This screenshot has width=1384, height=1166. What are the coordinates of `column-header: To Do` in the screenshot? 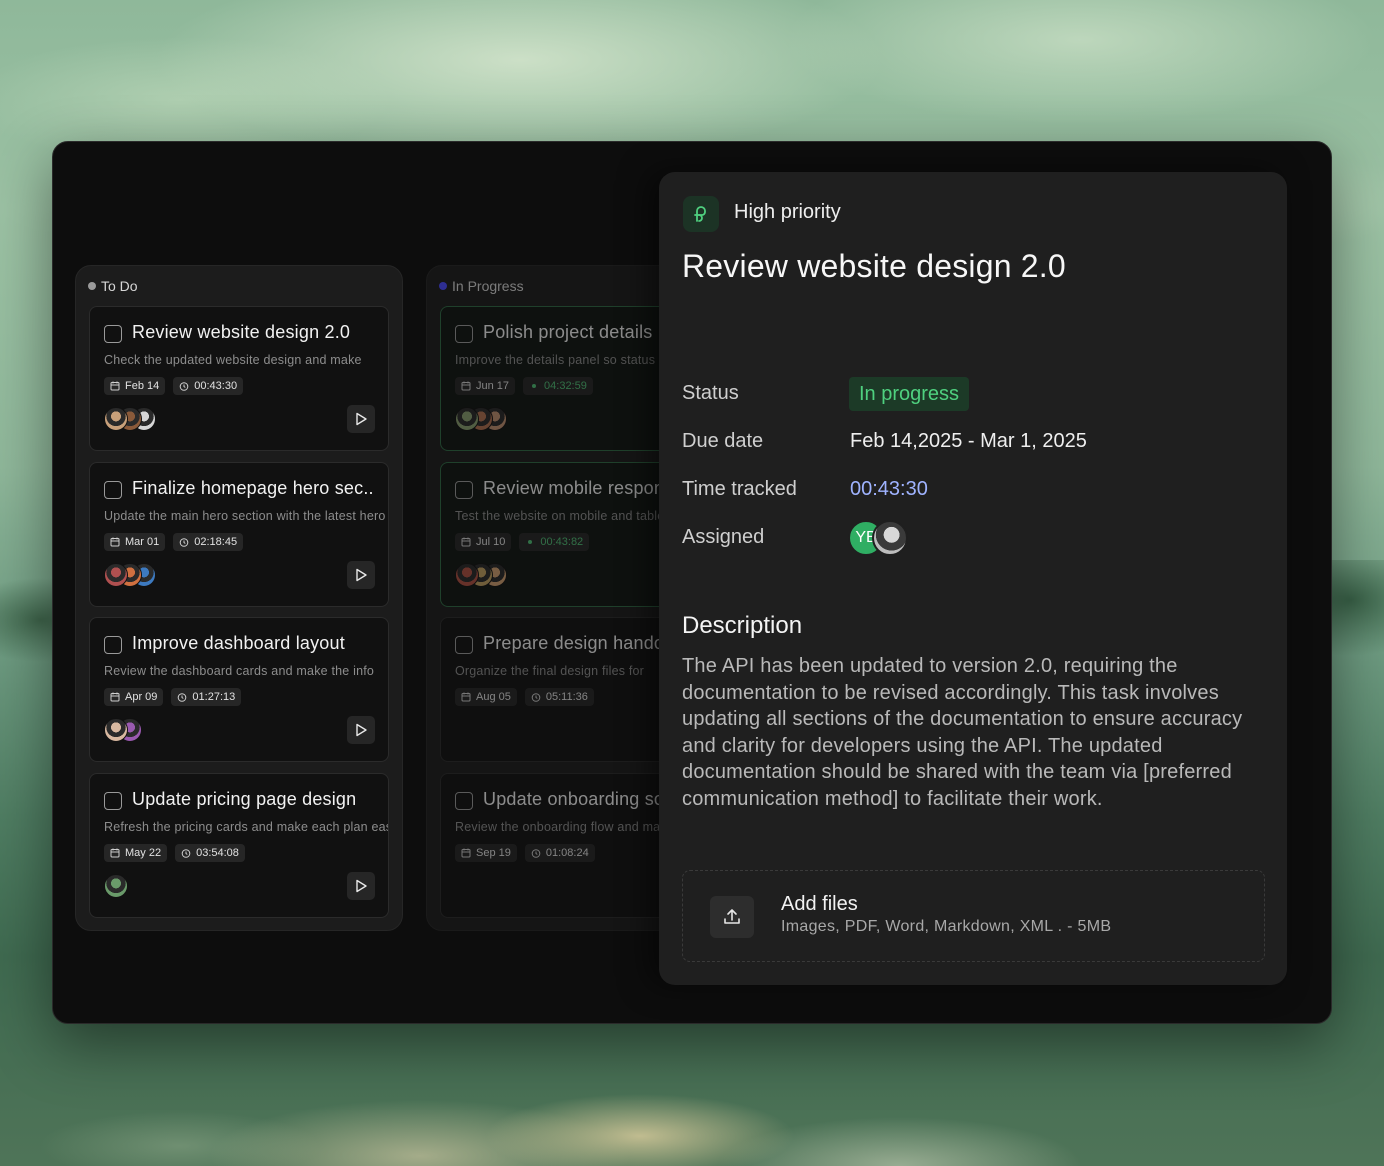 It's located at (113, 286).